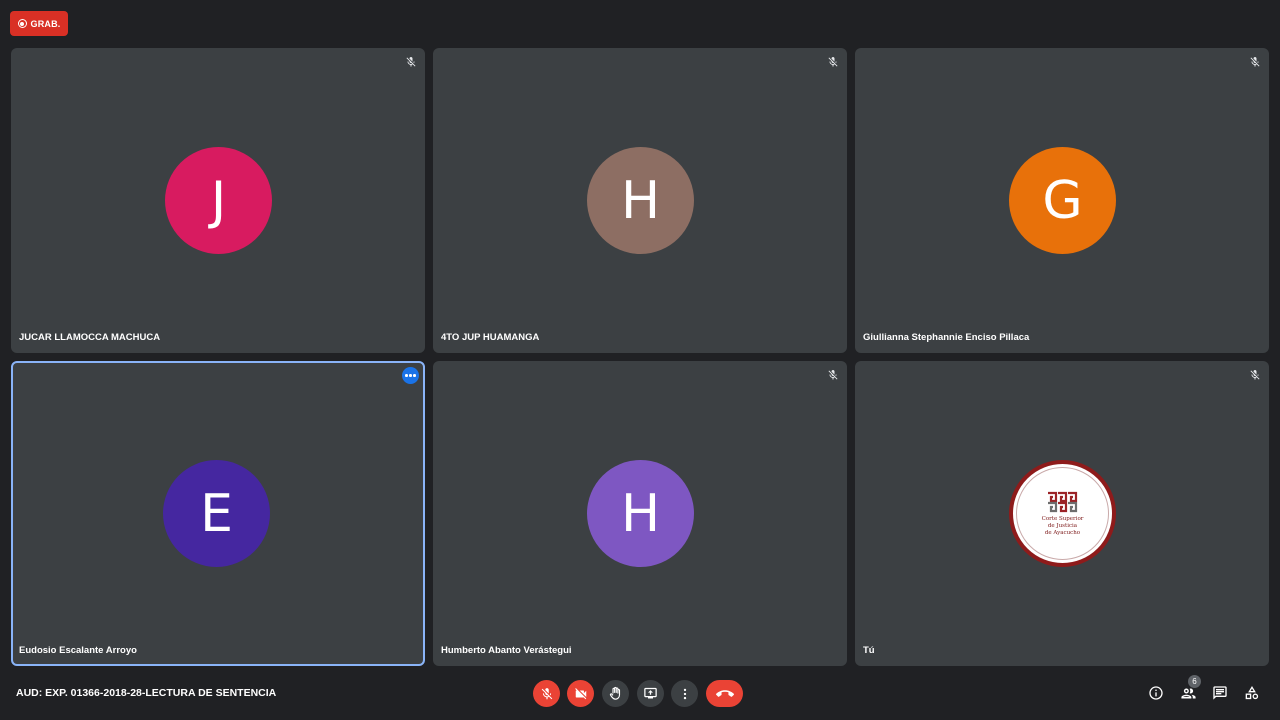 The image size is (1280, 720). I want to click on present-screen-button, so click(650, 693).